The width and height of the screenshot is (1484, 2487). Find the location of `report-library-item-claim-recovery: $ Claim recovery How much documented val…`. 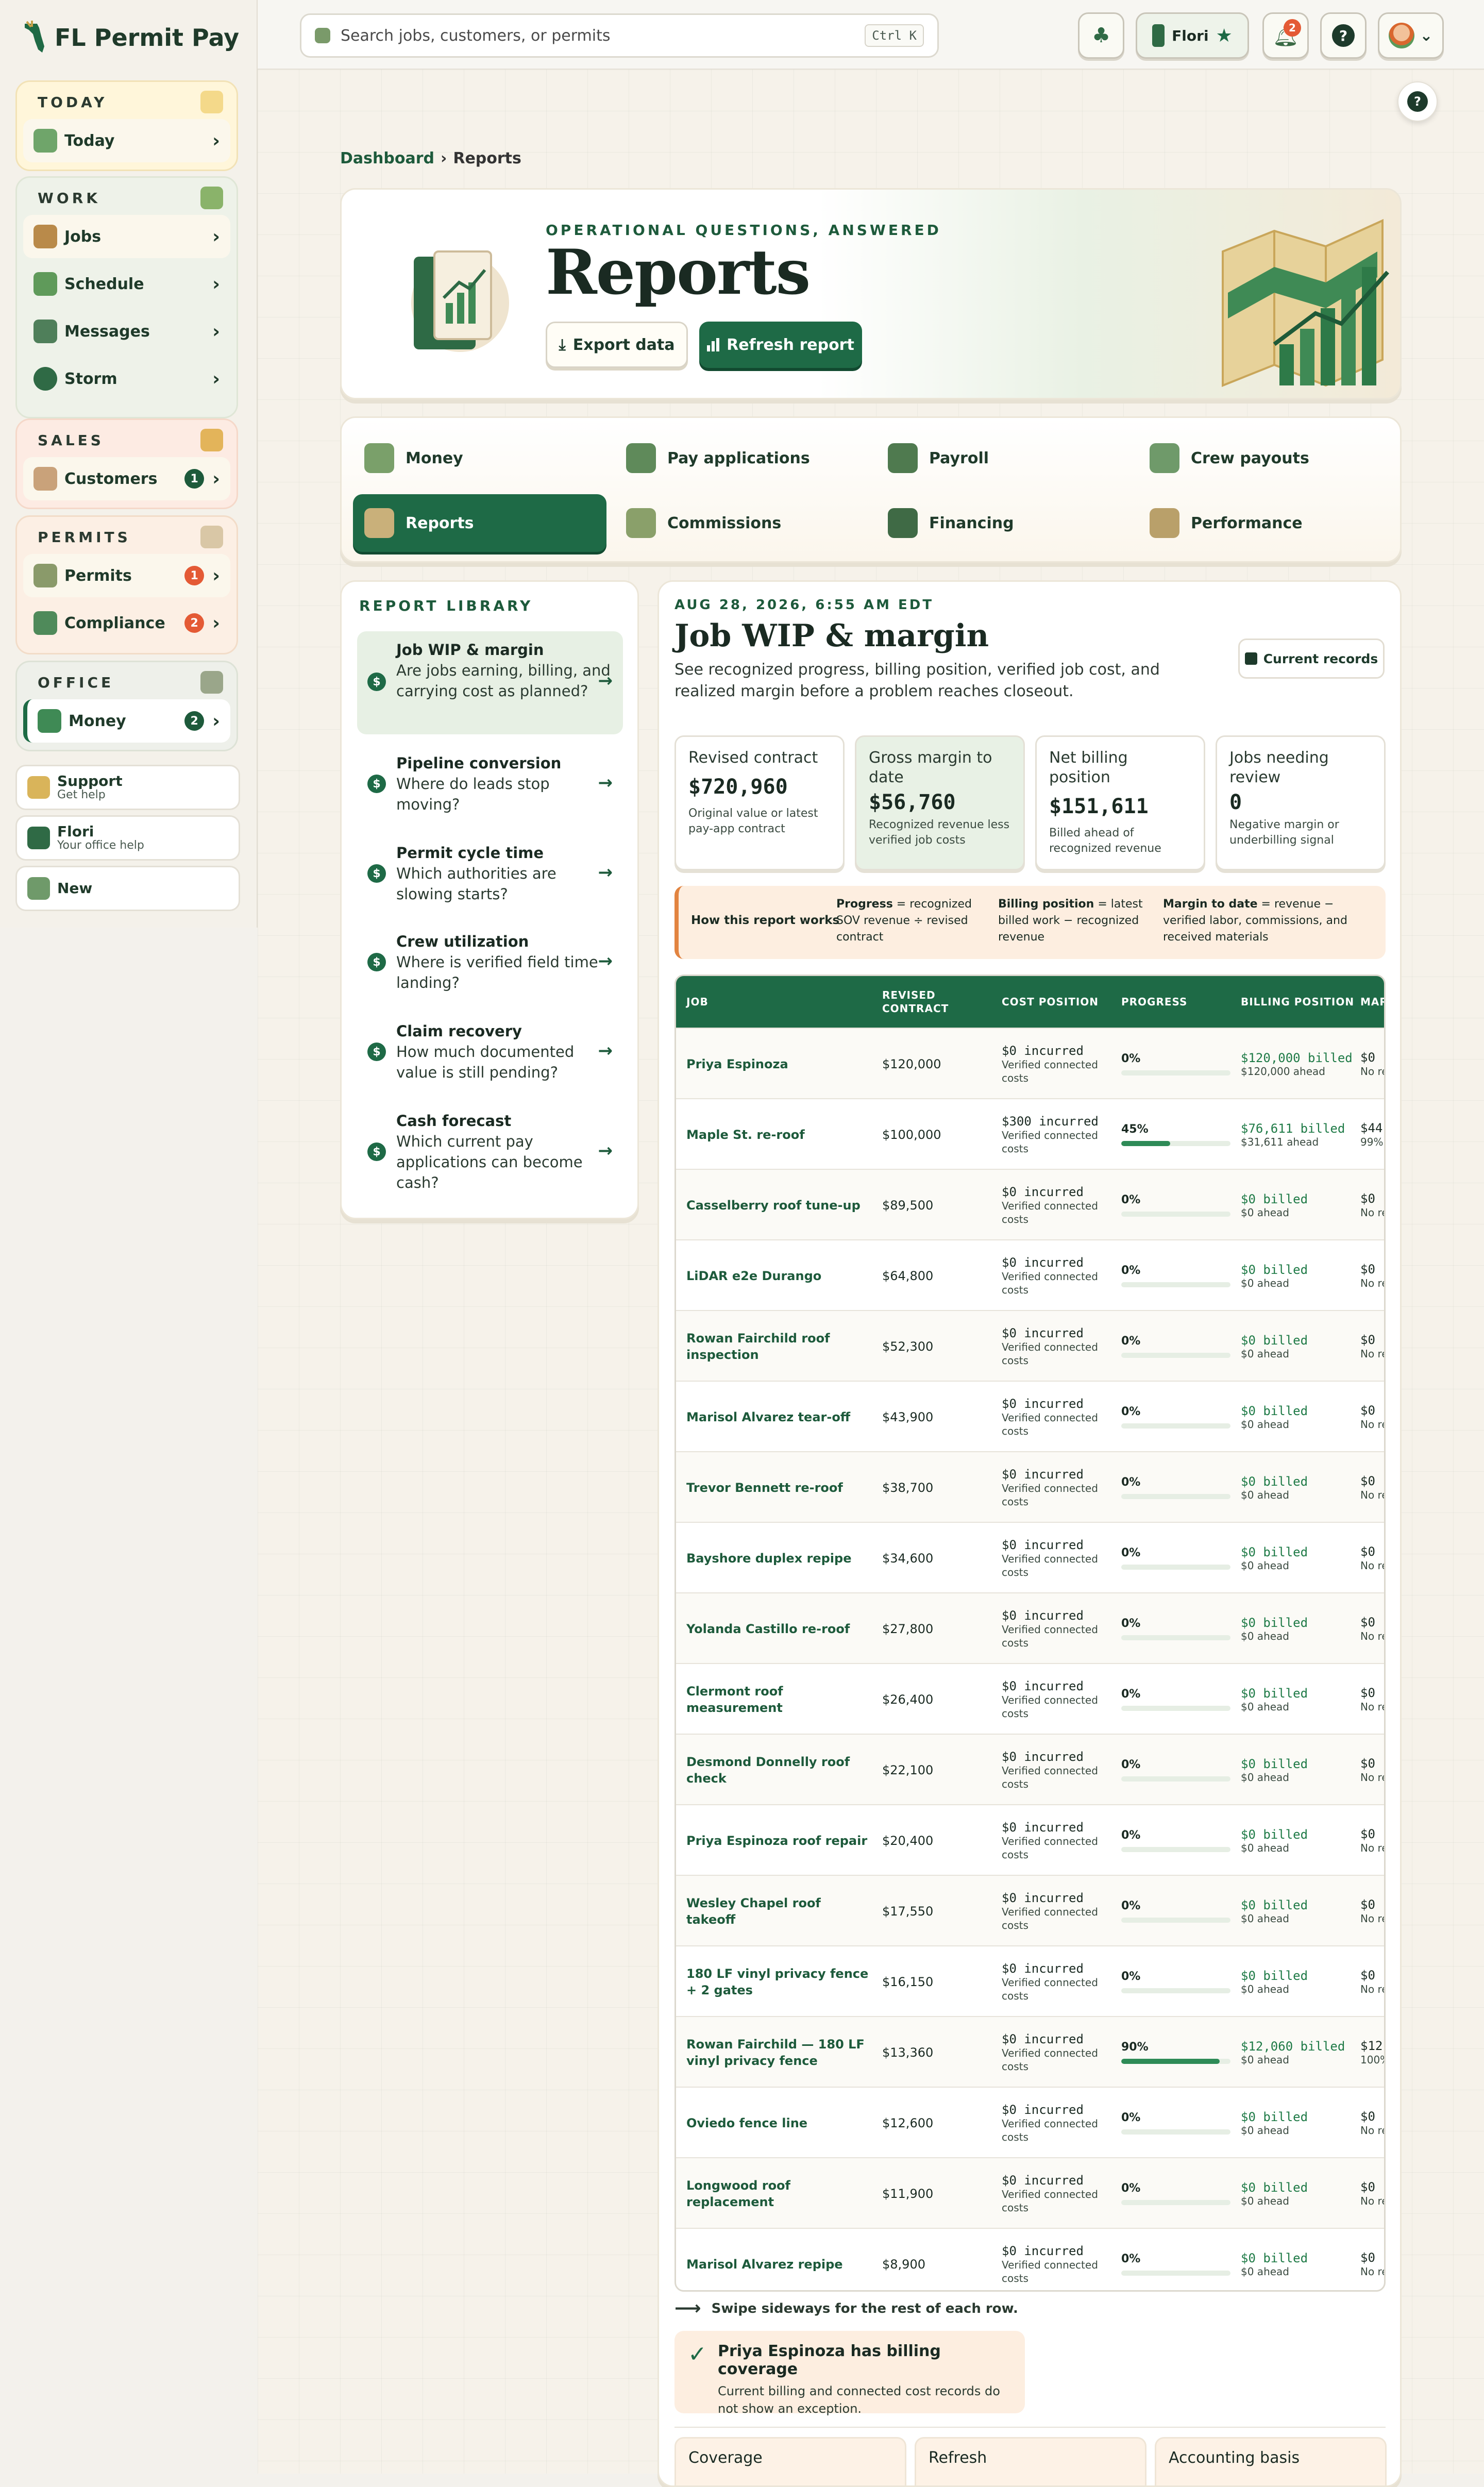

report-library-item-claim-recovery: $ Claim recovery How much documented val… is located at coordinates (490, 1051).